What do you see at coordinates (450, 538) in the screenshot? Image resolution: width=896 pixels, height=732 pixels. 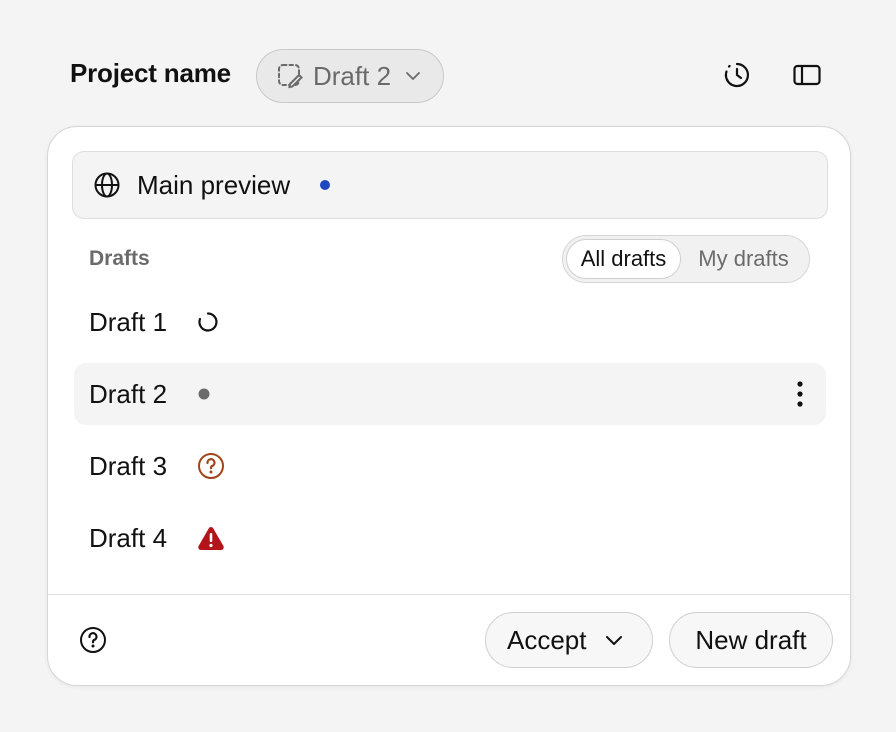 I see `draft-row: Draft 4` at bounding box center [450, 538].